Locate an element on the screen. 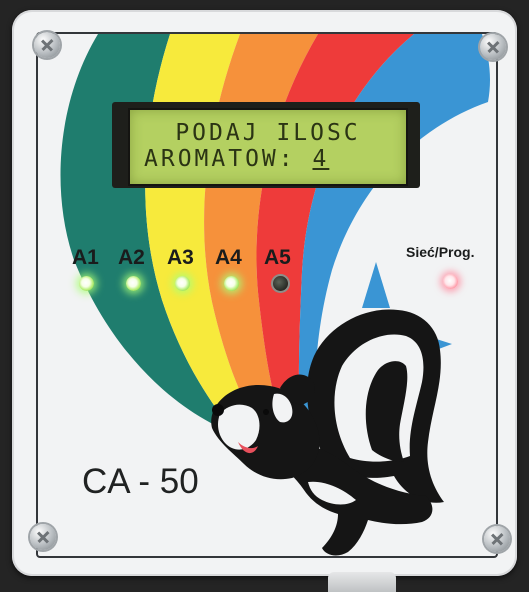  channel-label-a2: A2 is located at coordinates (131, 257).